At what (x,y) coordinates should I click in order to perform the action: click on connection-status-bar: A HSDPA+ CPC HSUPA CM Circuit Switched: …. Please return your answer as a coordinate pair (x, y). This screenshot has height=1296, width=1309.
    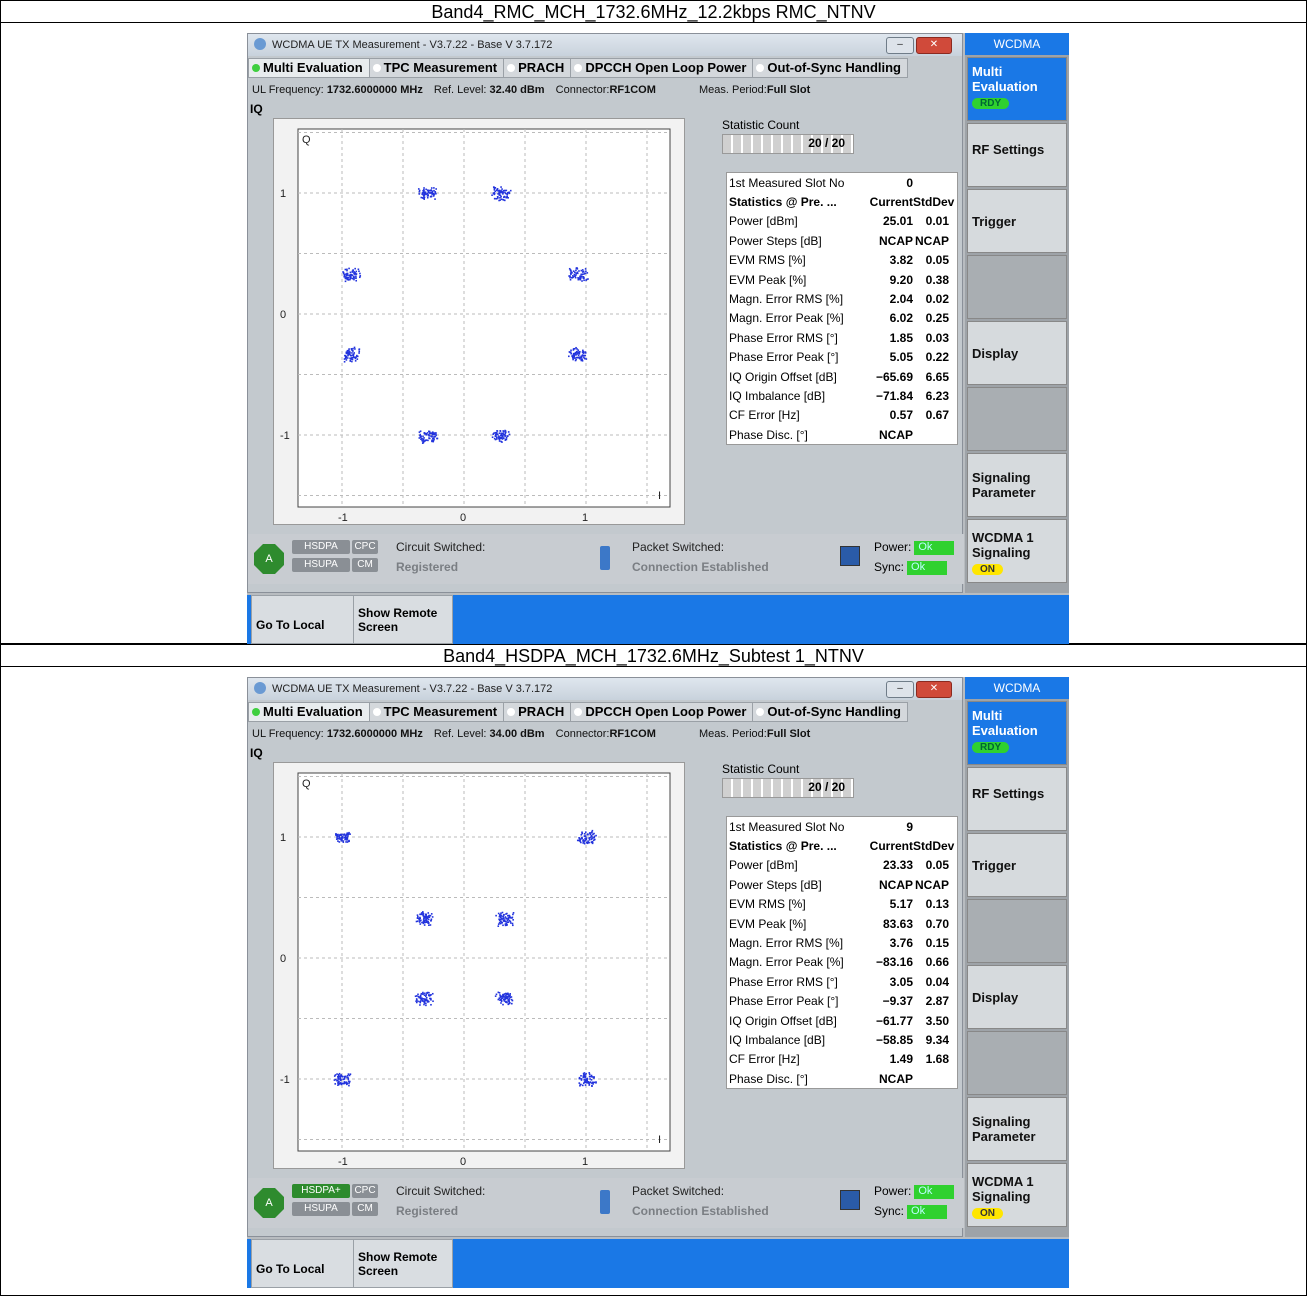
    Looking at the image, I should click on (606, 1203).